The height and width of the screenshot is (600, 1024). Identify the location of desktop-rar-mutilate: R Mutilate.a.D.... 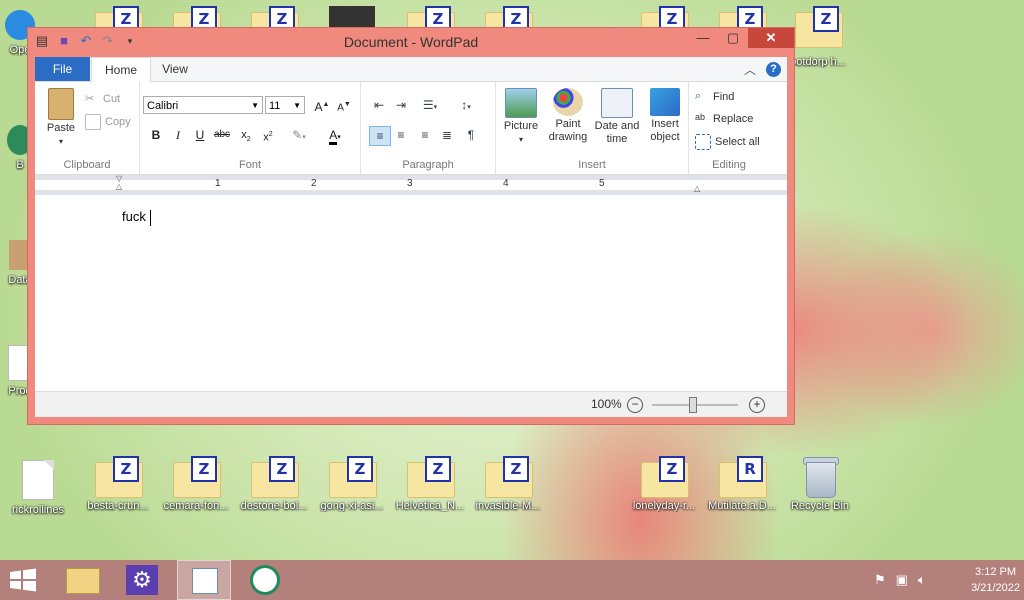
(742, 484).